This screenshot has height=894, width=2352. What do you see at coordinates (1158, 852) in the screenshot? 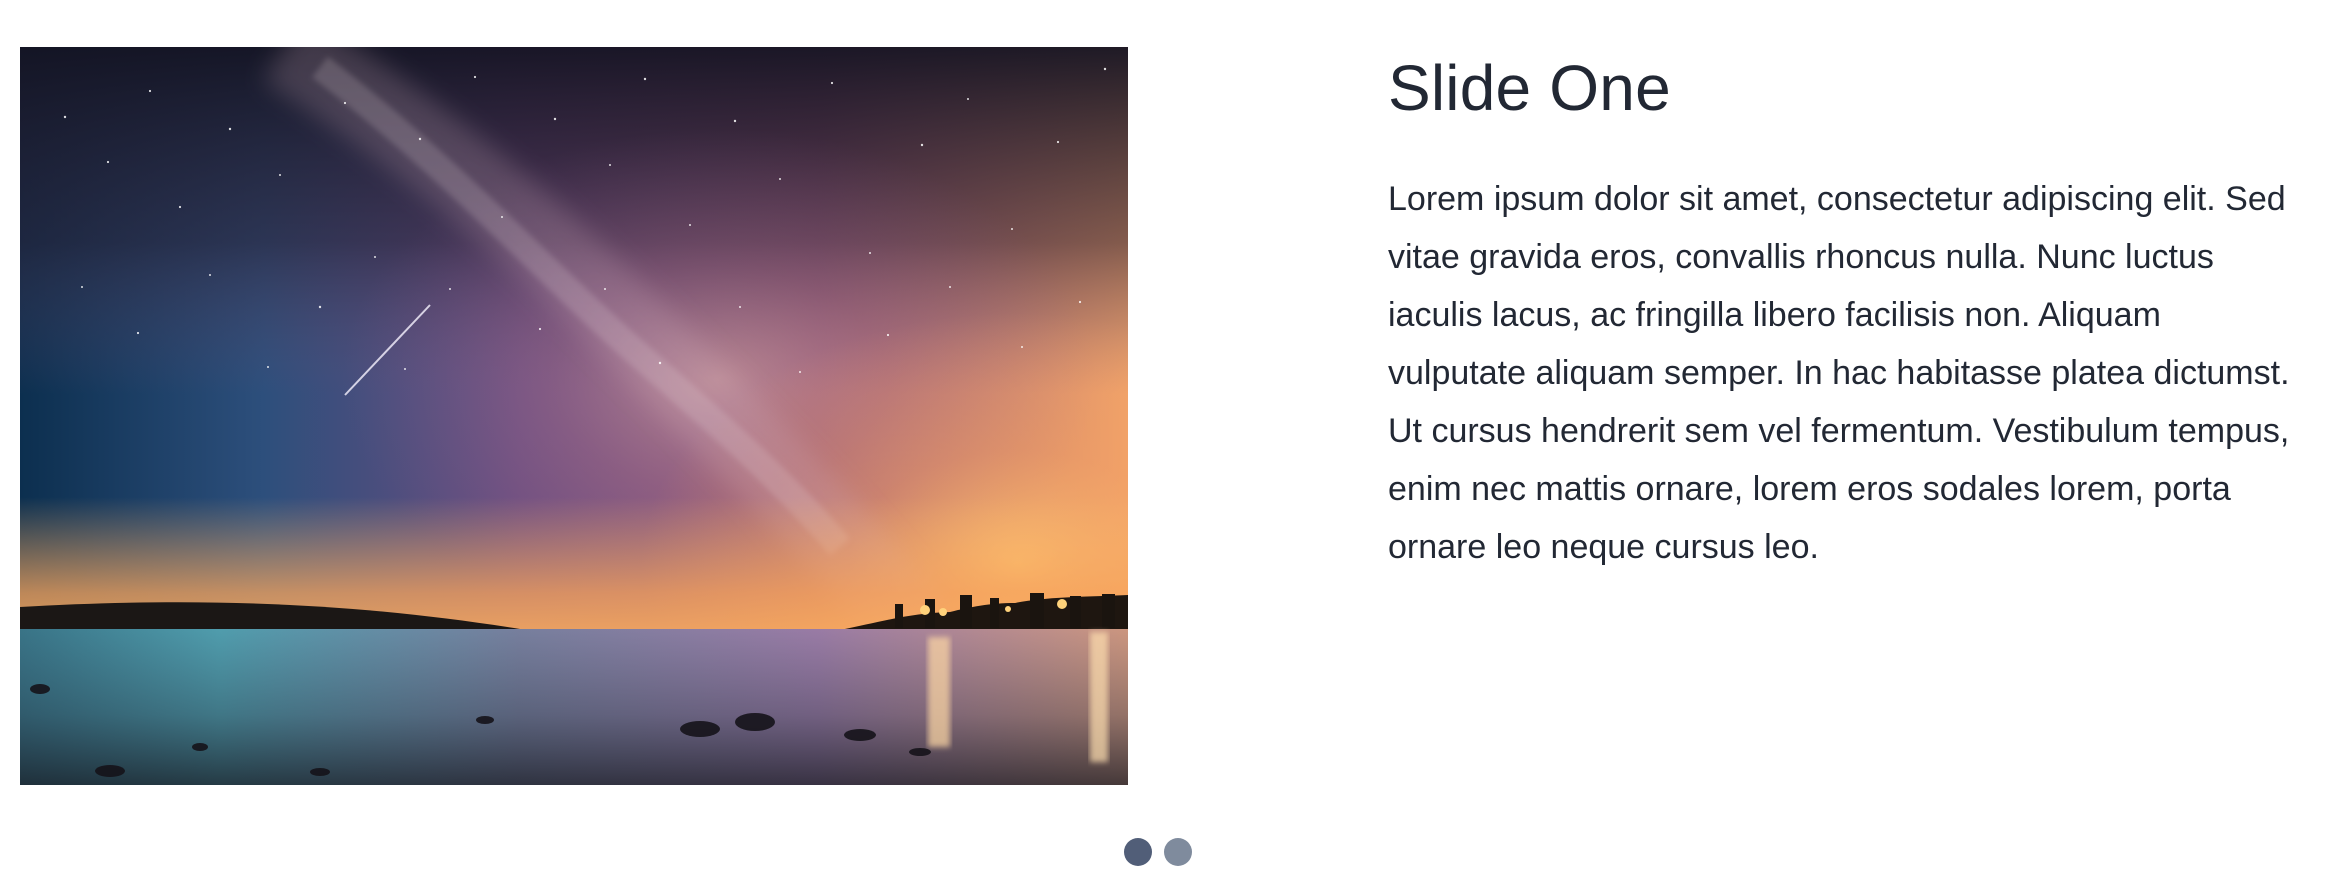
I see `slider-pagination` at bounding box center [1158, 852].